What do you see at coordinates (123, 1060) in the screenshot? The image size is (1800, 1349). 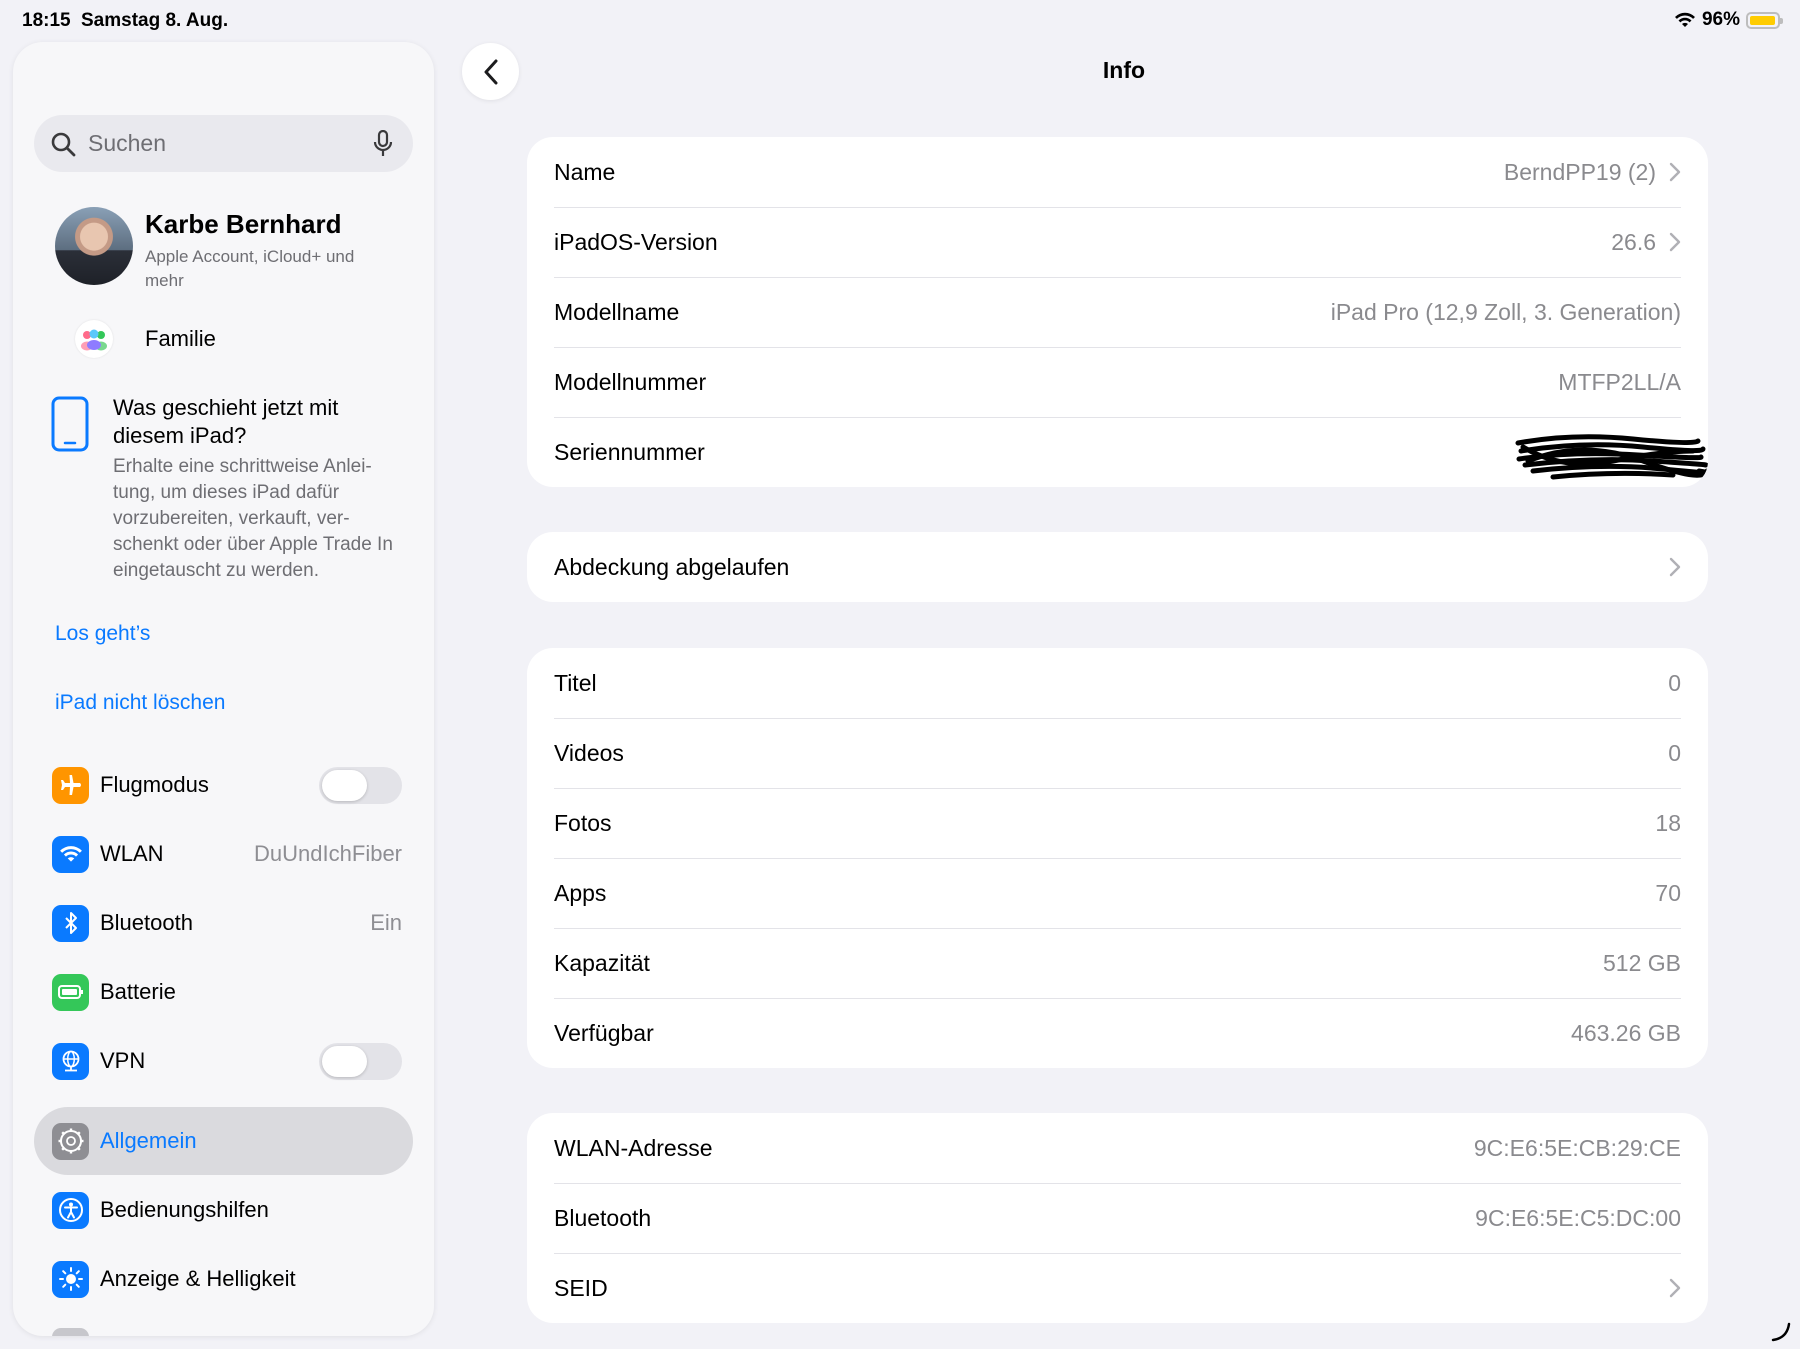 I see `sidebar-item-label: VPN` at bounding box center [123, 1060].